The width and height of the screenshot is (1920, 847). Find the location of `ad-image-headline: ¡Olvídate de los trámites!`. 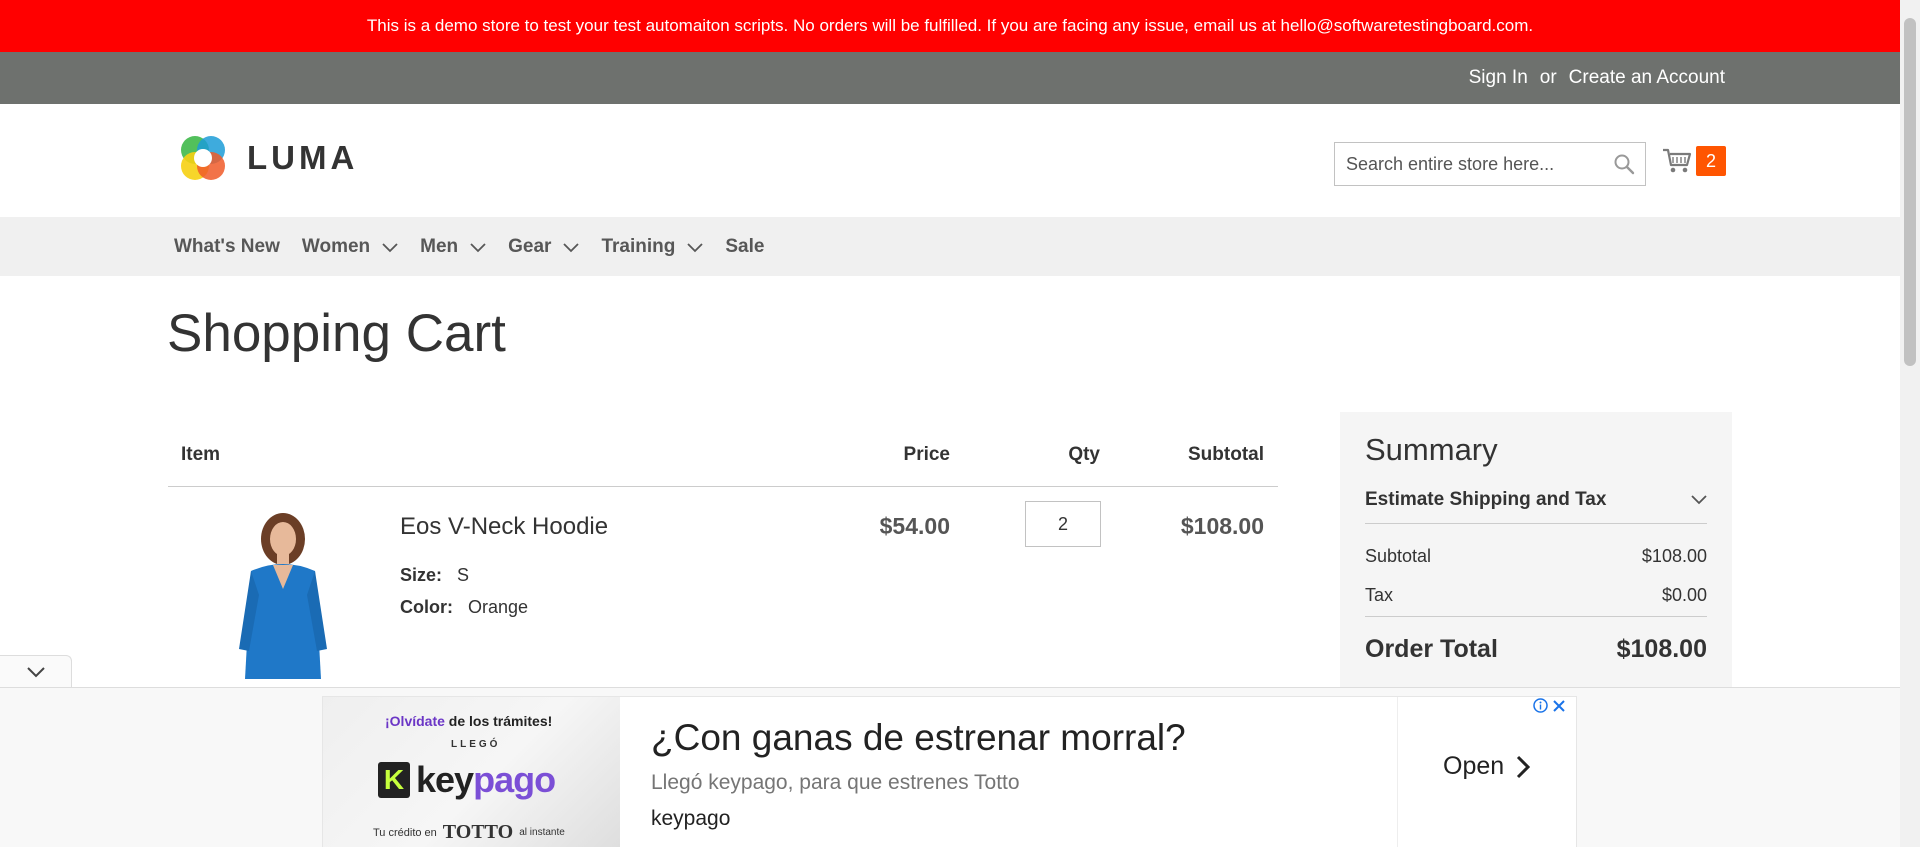

ad-image-headline: ¡Olvídate de los trámites! is located at coordinates (468, 721).